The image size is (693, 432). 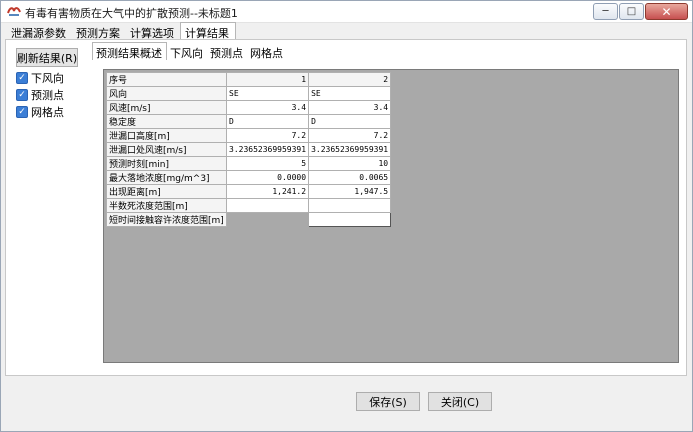 What do you see at coordinates (14, 11) in the screenshot?
I see `app-logo-icon` at bounding box center [14, 11].